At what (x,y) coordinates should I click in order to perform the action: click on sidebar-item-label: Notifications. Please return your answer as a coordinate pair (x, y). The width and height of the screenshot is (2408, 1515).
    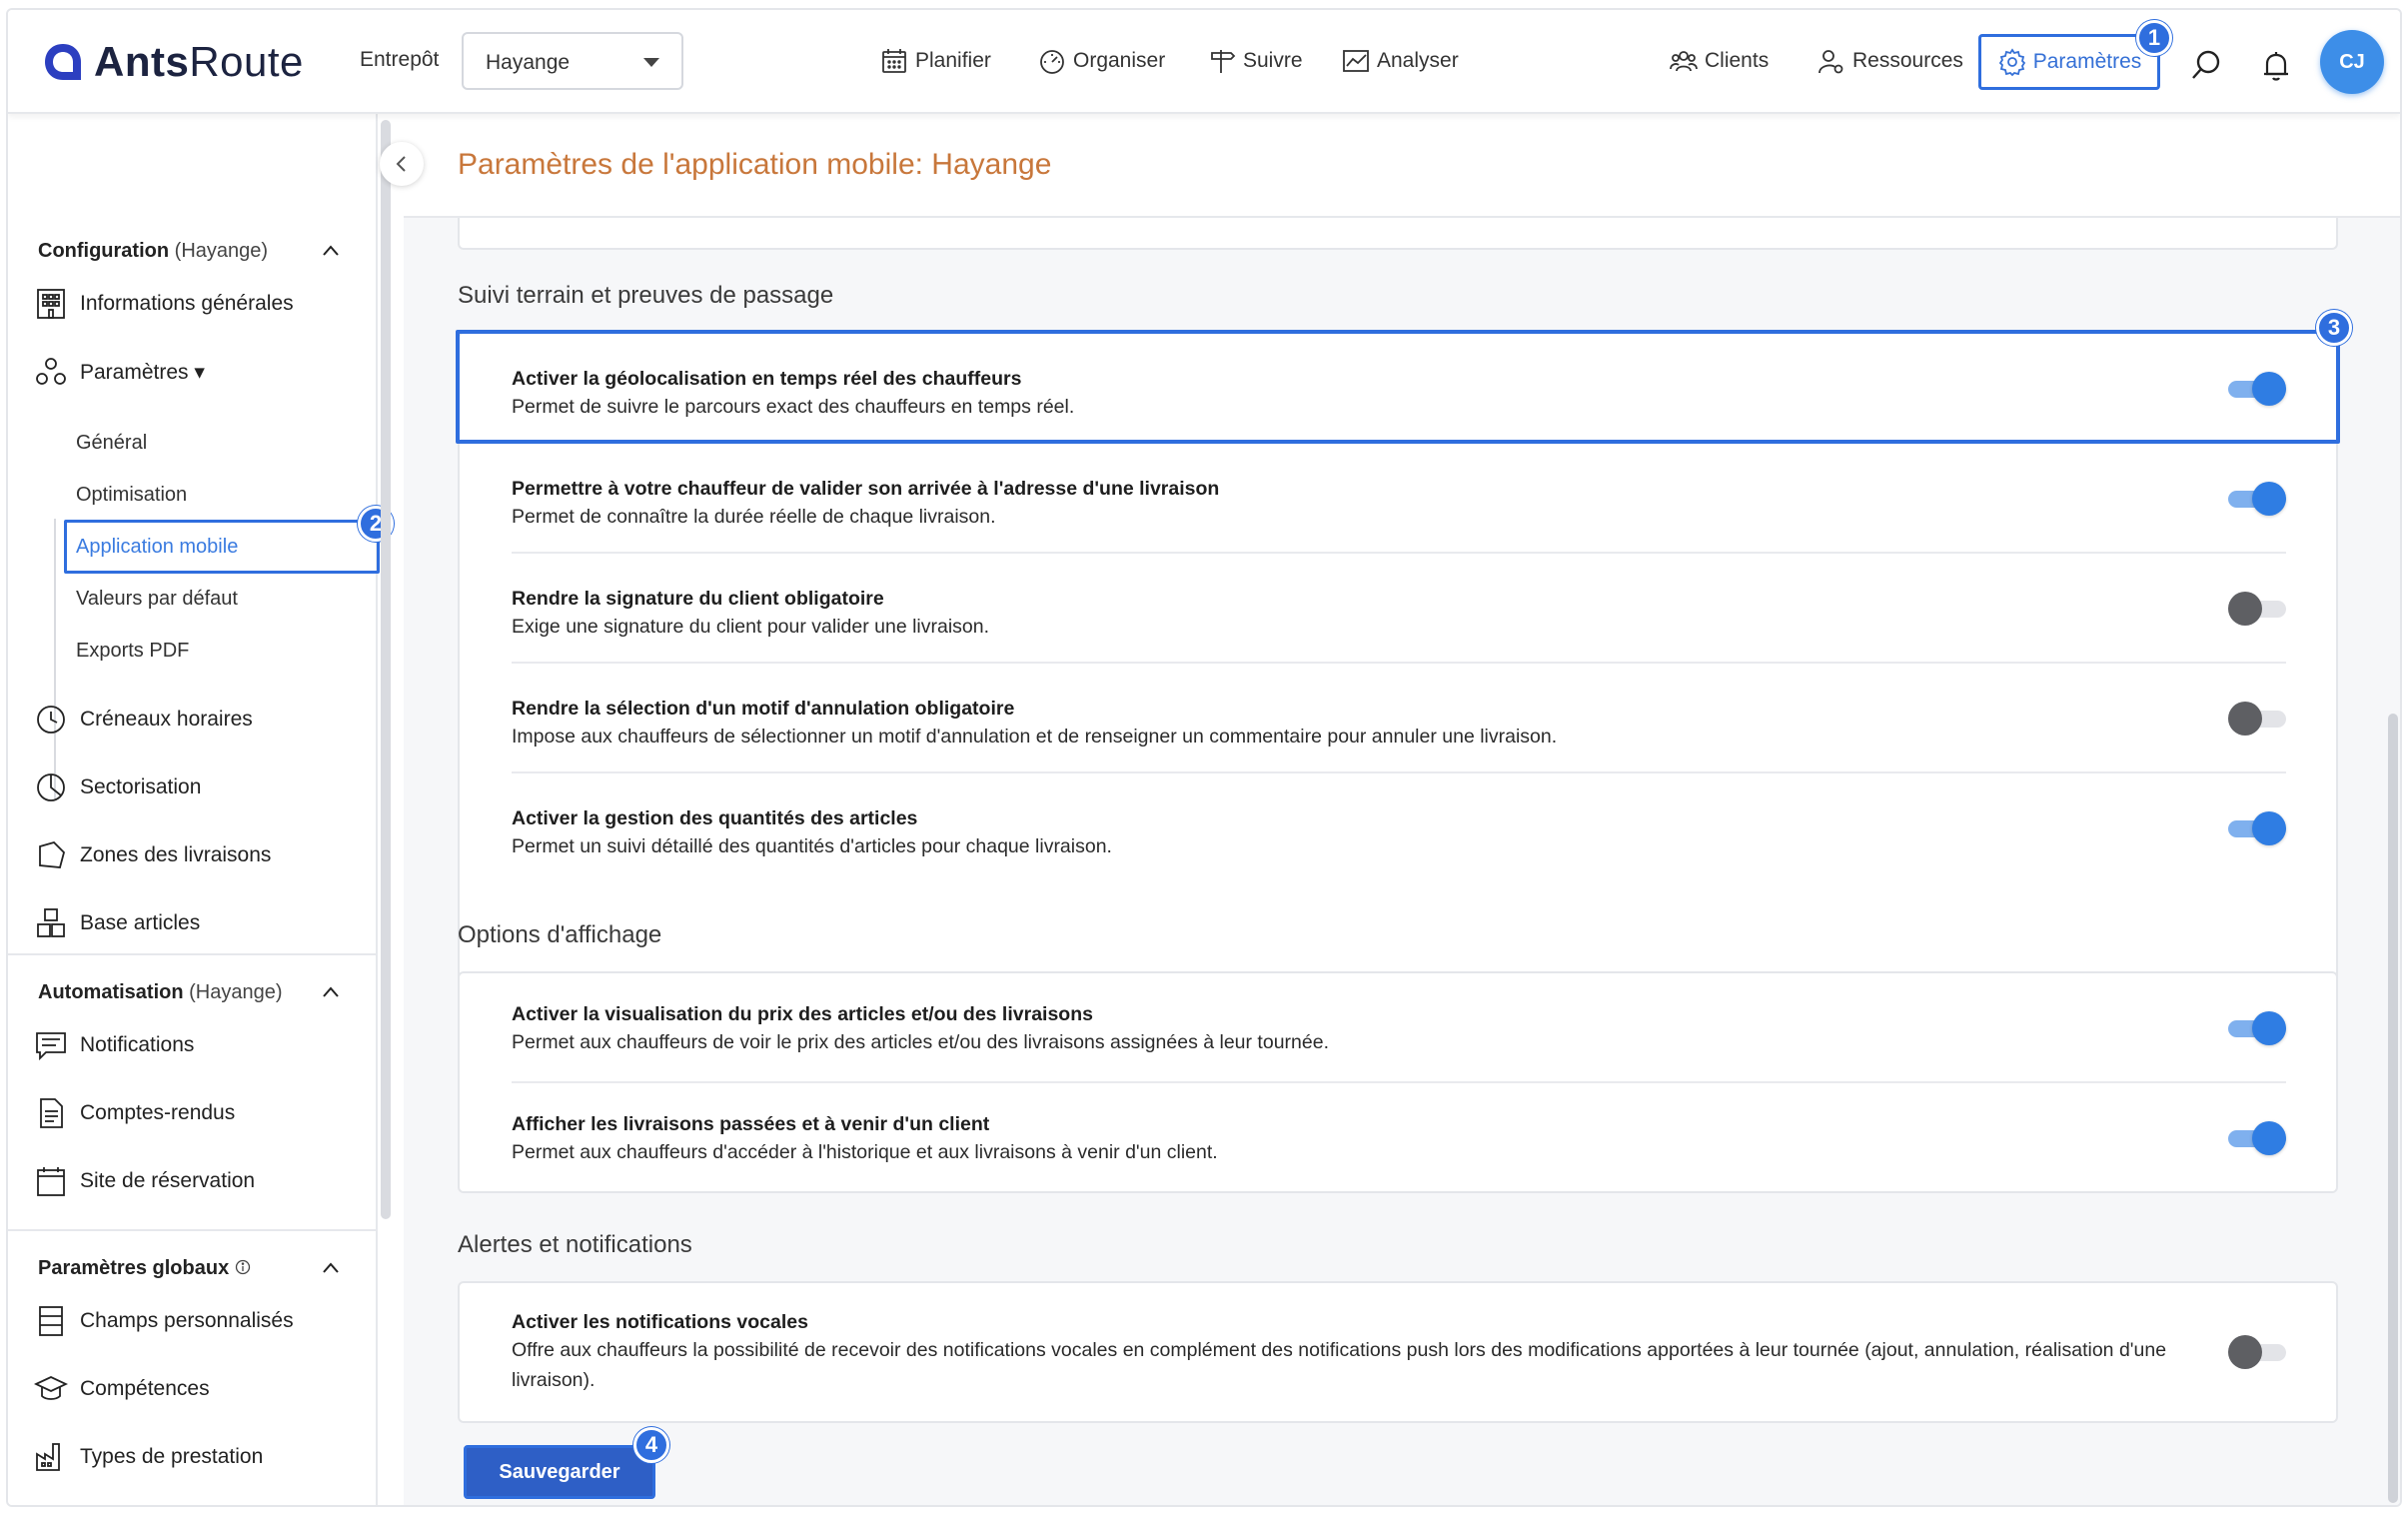
    Looking at the image, I should click on (137, 1044).